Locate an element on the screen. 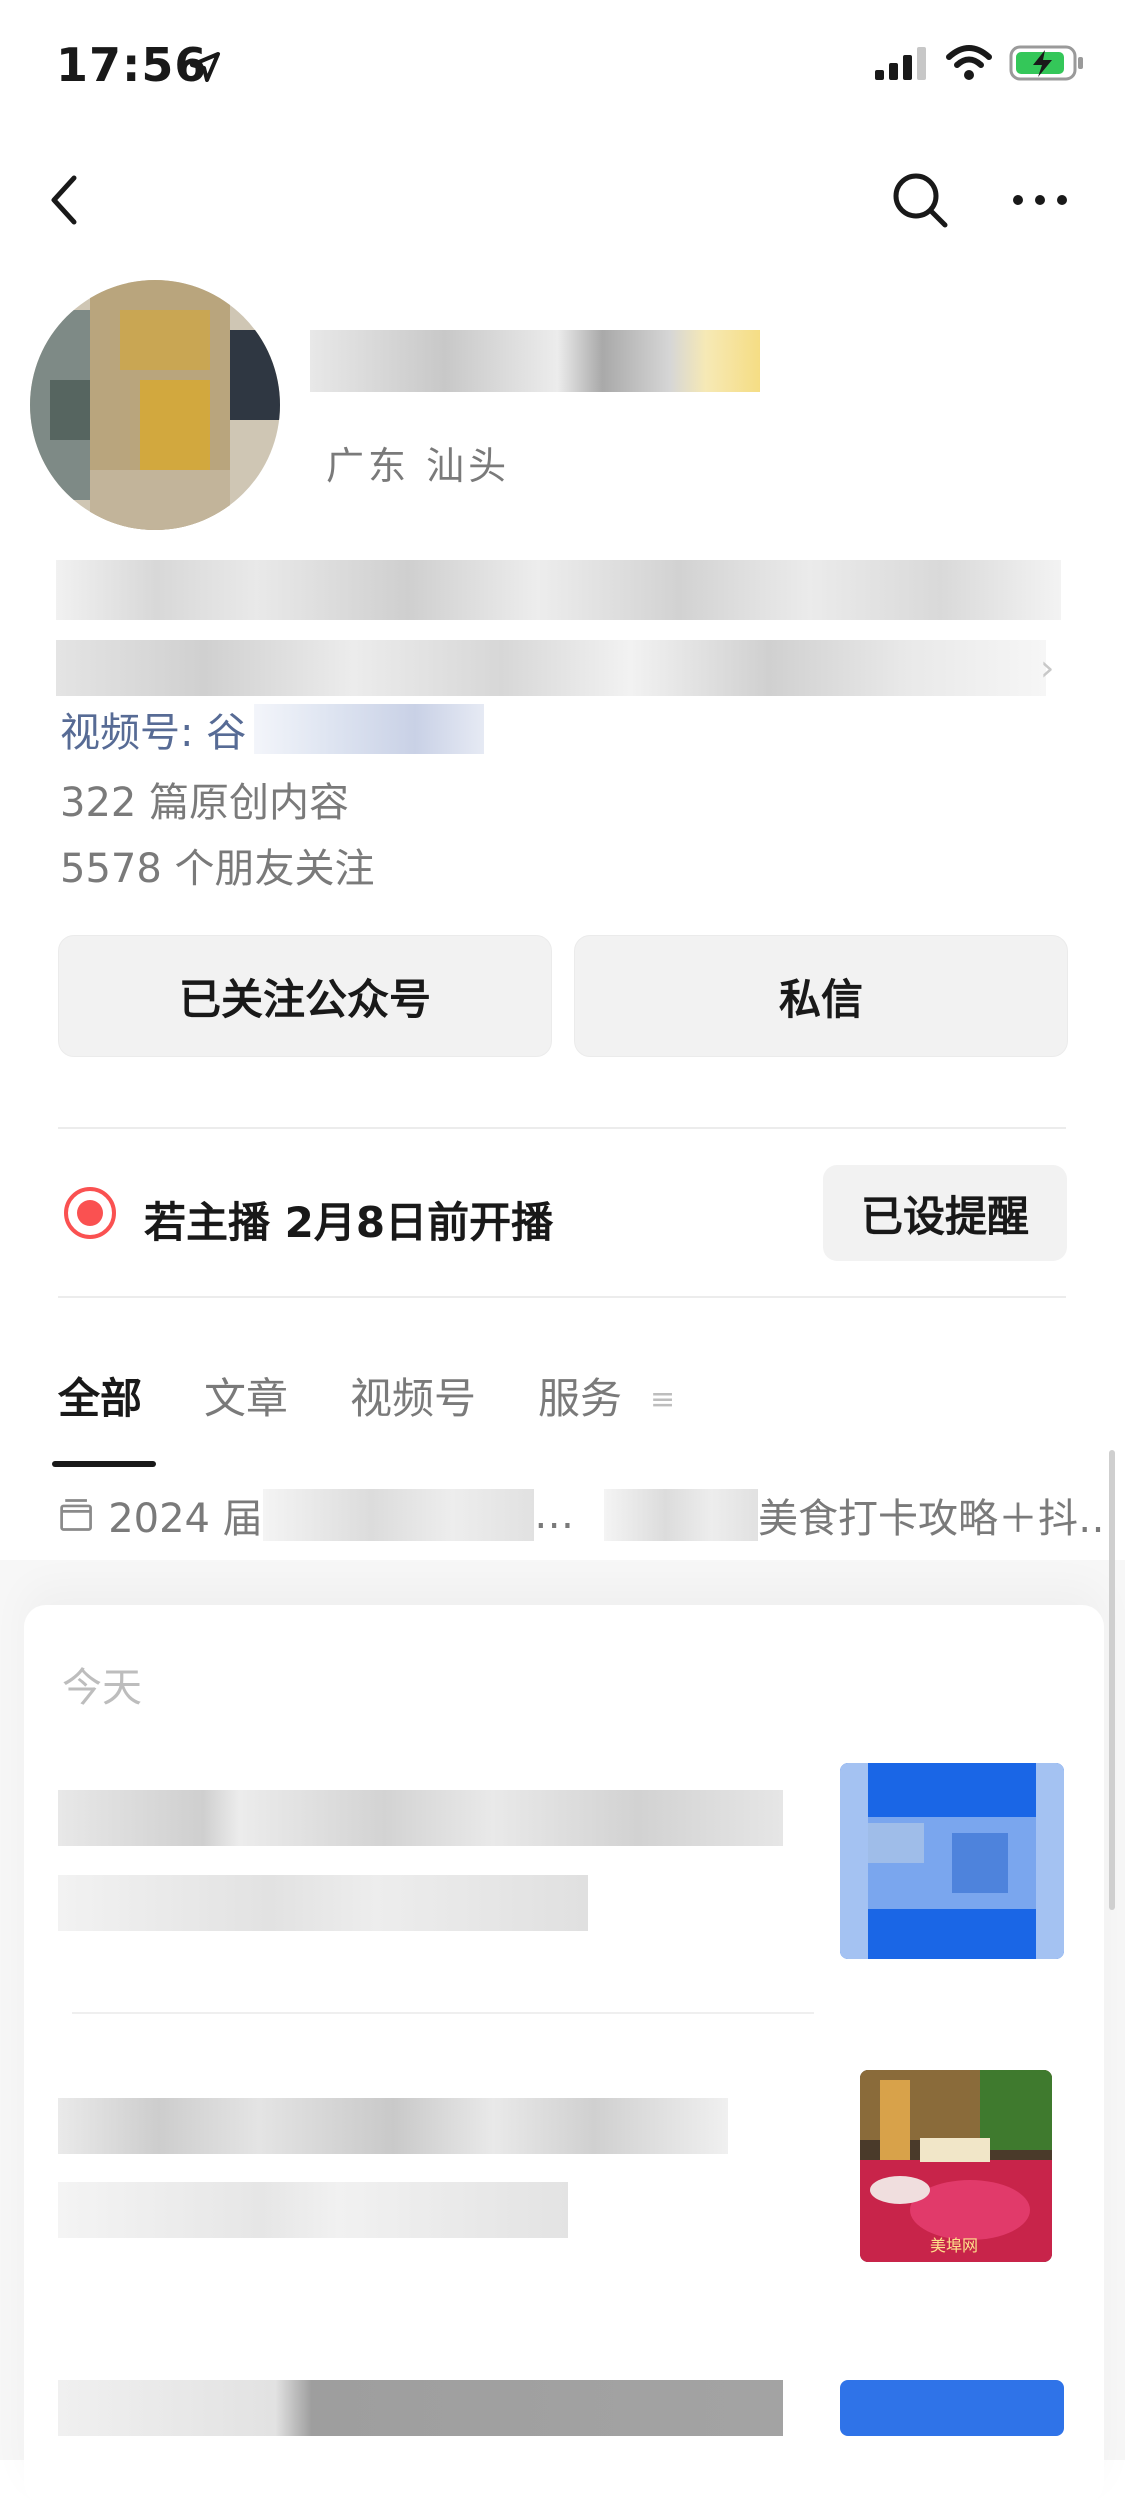 Image resolution: width=1125 pixels, height=2505 pixels. battery-icon is located at coordinates (1046, 63).